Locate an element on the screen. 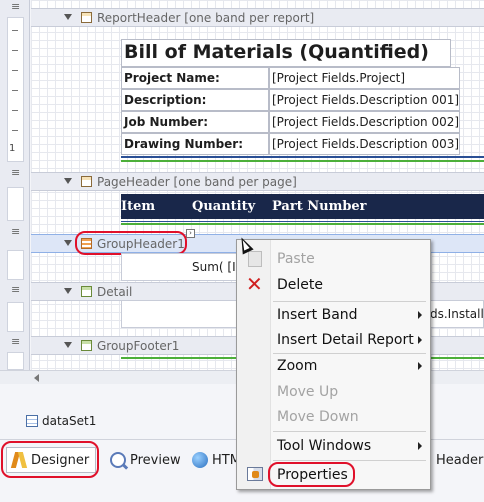  ruler-segment-group-footer is located at coordinates (15, 361).